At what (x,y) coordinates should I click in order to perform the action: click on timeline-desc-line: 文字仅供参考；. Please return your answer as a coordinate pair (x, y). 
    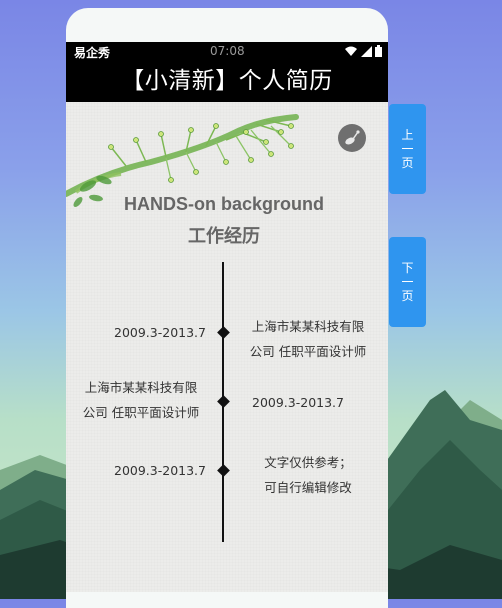
    Looking at the image, I should click on (308, 462).